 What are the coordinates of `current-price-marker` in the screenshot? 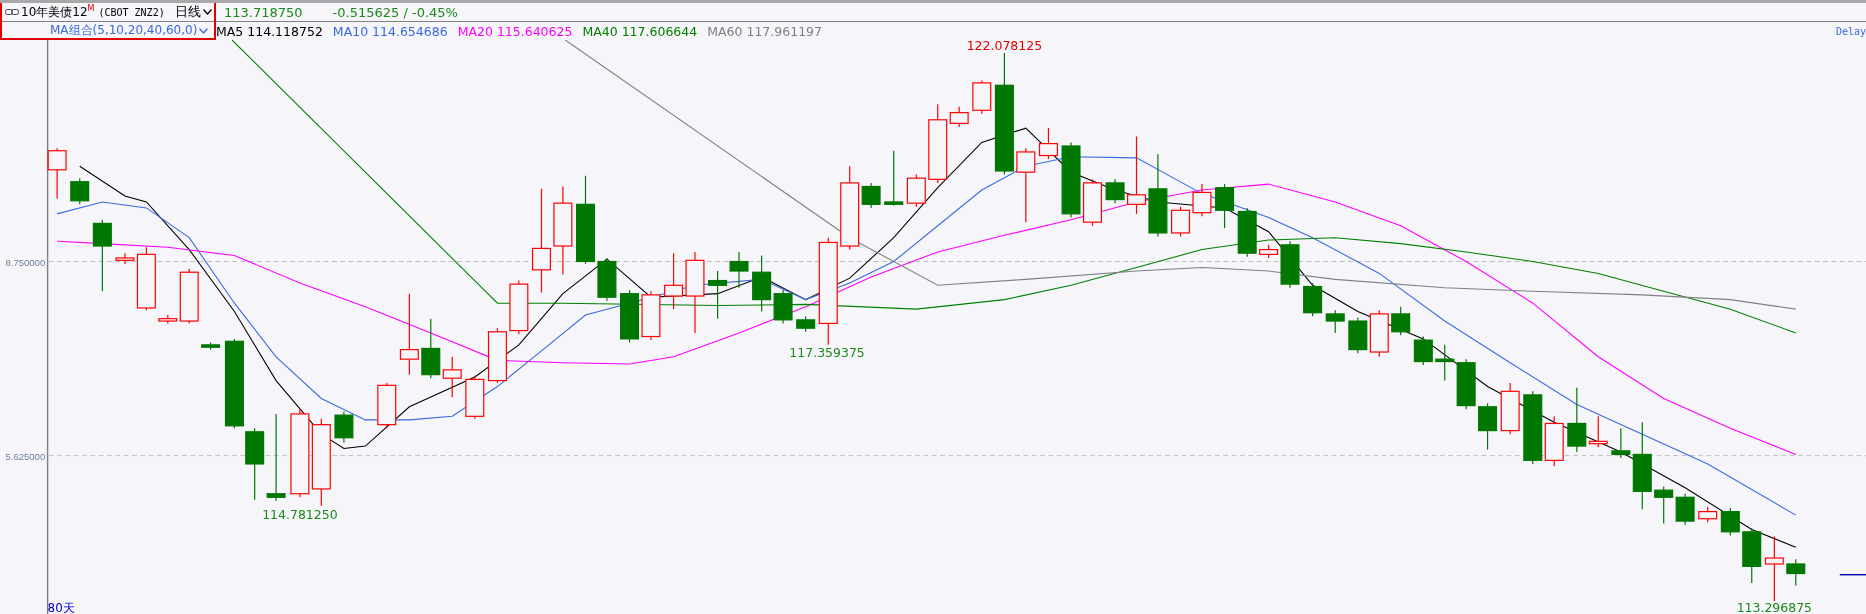 It's located at (1852, 575).